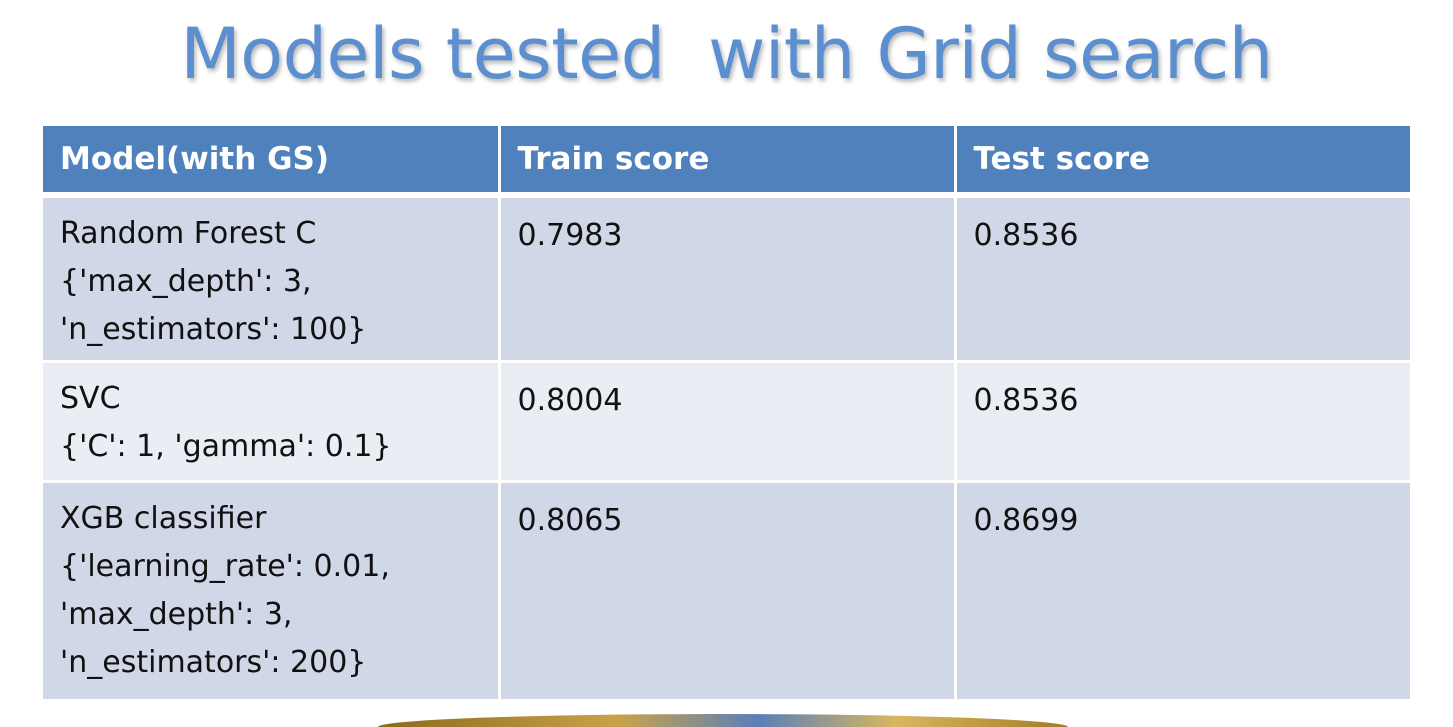 The height and width of the screenshot is (727, 1453). Describe the element at coordinates (213, 305) in the screenshot. I see `model-params: {'max_depth': 3, 'n_estimators': 100}` at that location.